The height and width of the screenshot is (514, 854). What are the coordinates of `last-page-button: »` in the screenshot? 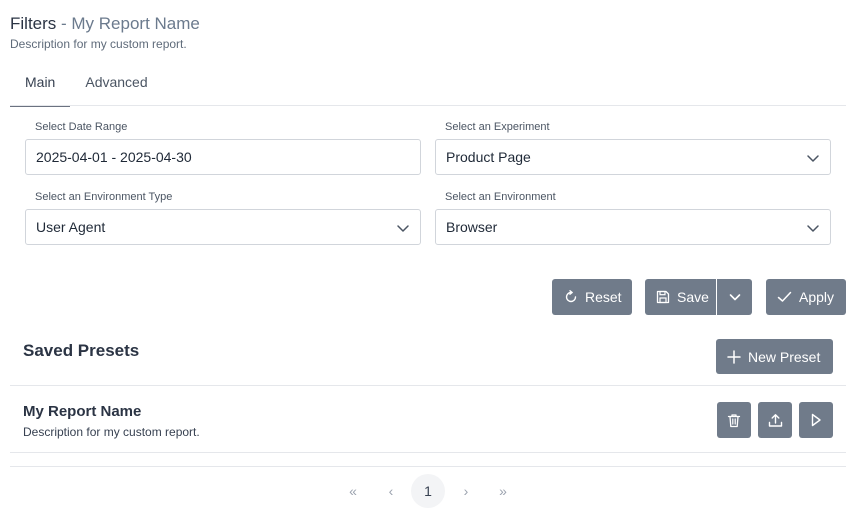 It's located at (503, 491).